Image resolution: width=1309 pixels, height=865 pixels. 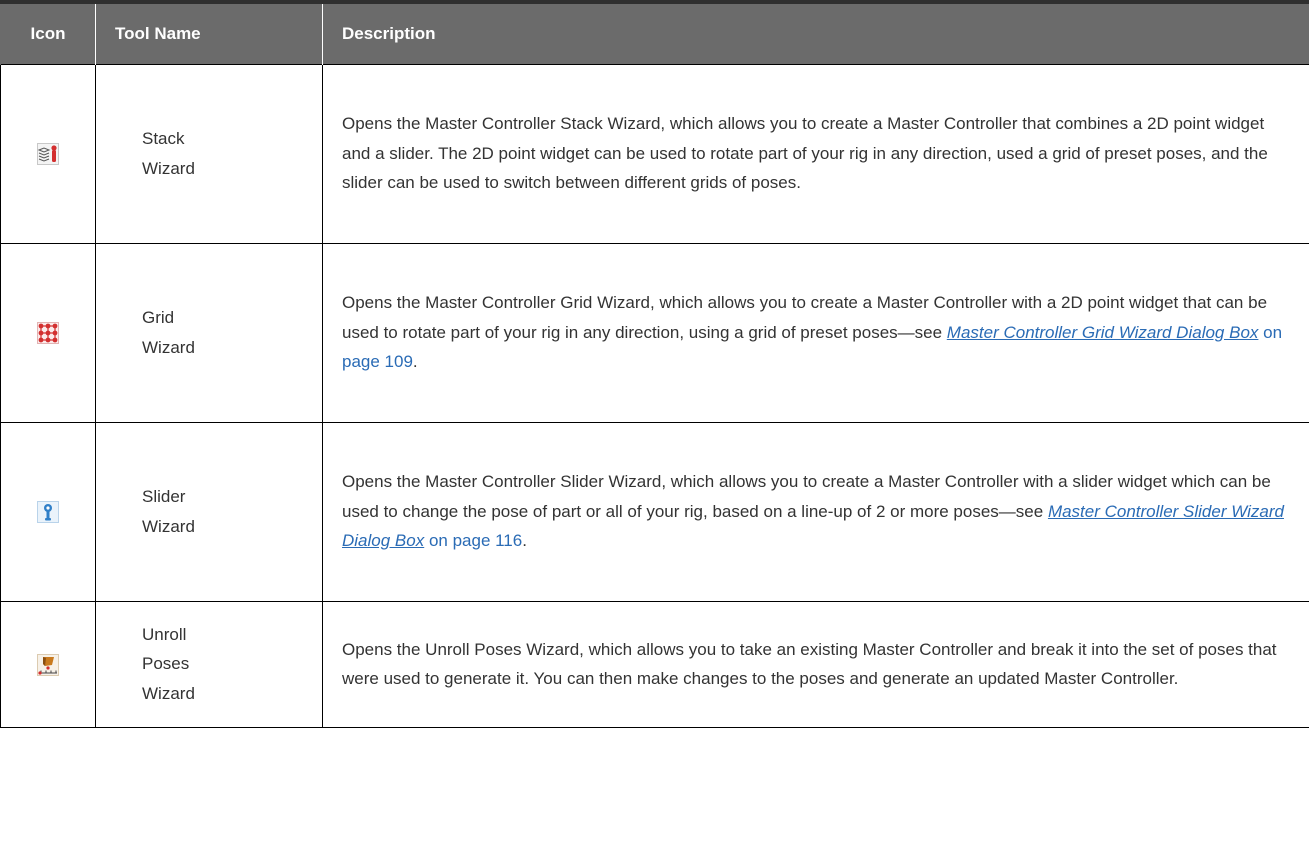 I want to click on tool-name-cell: Grid Wizard, so click(x=209, y=332).